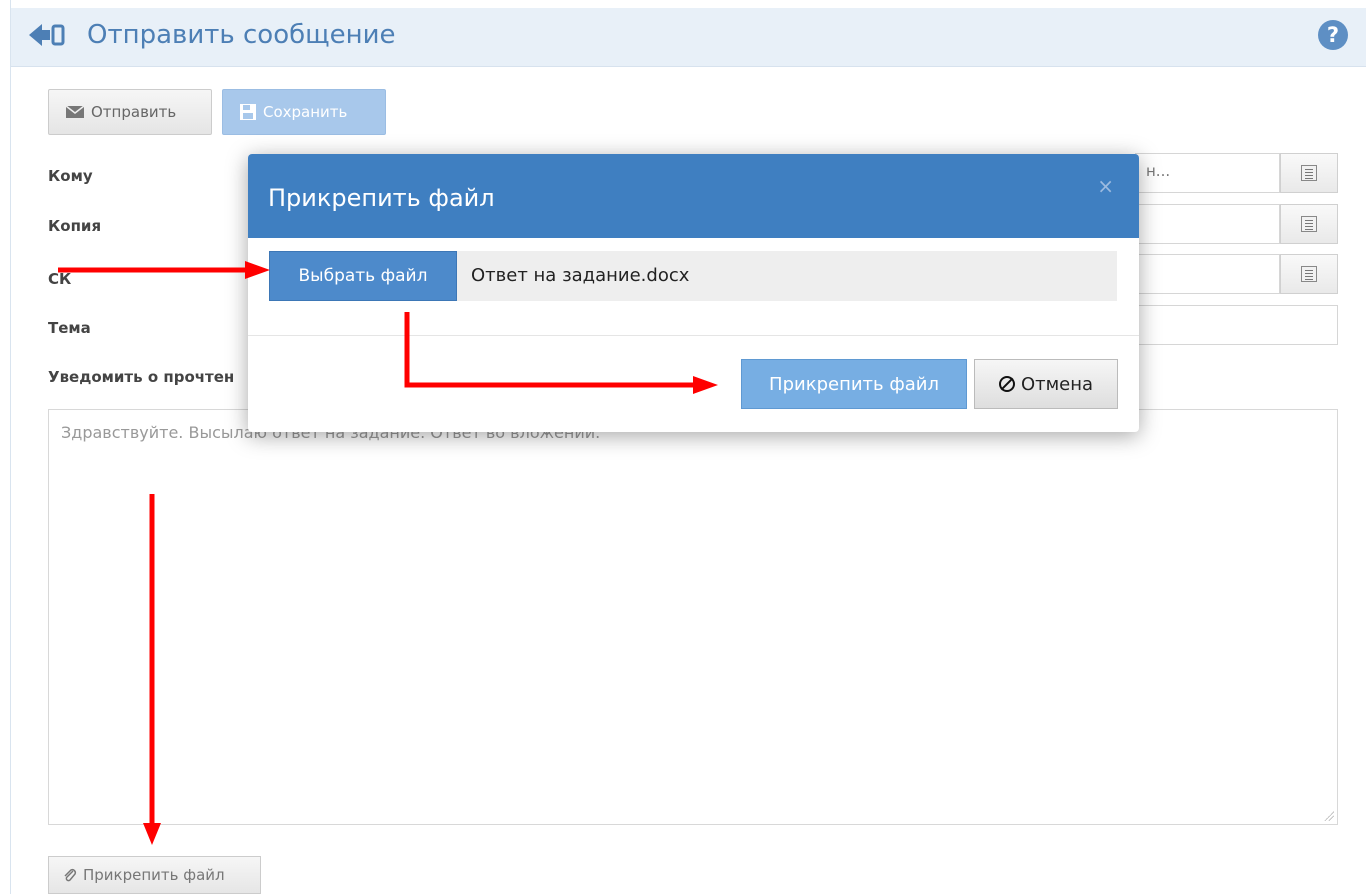 This screenshot has width=1366, height=894. I want to click on send-button: Отправить, so click(130, 112).